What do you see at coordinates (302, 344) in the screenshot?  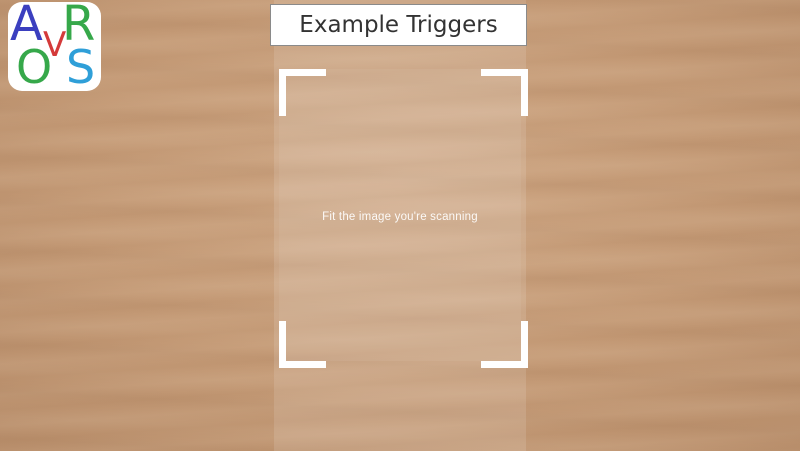 I see `scan-frame-corner-bottom-left` at bounding box center [302, 344].